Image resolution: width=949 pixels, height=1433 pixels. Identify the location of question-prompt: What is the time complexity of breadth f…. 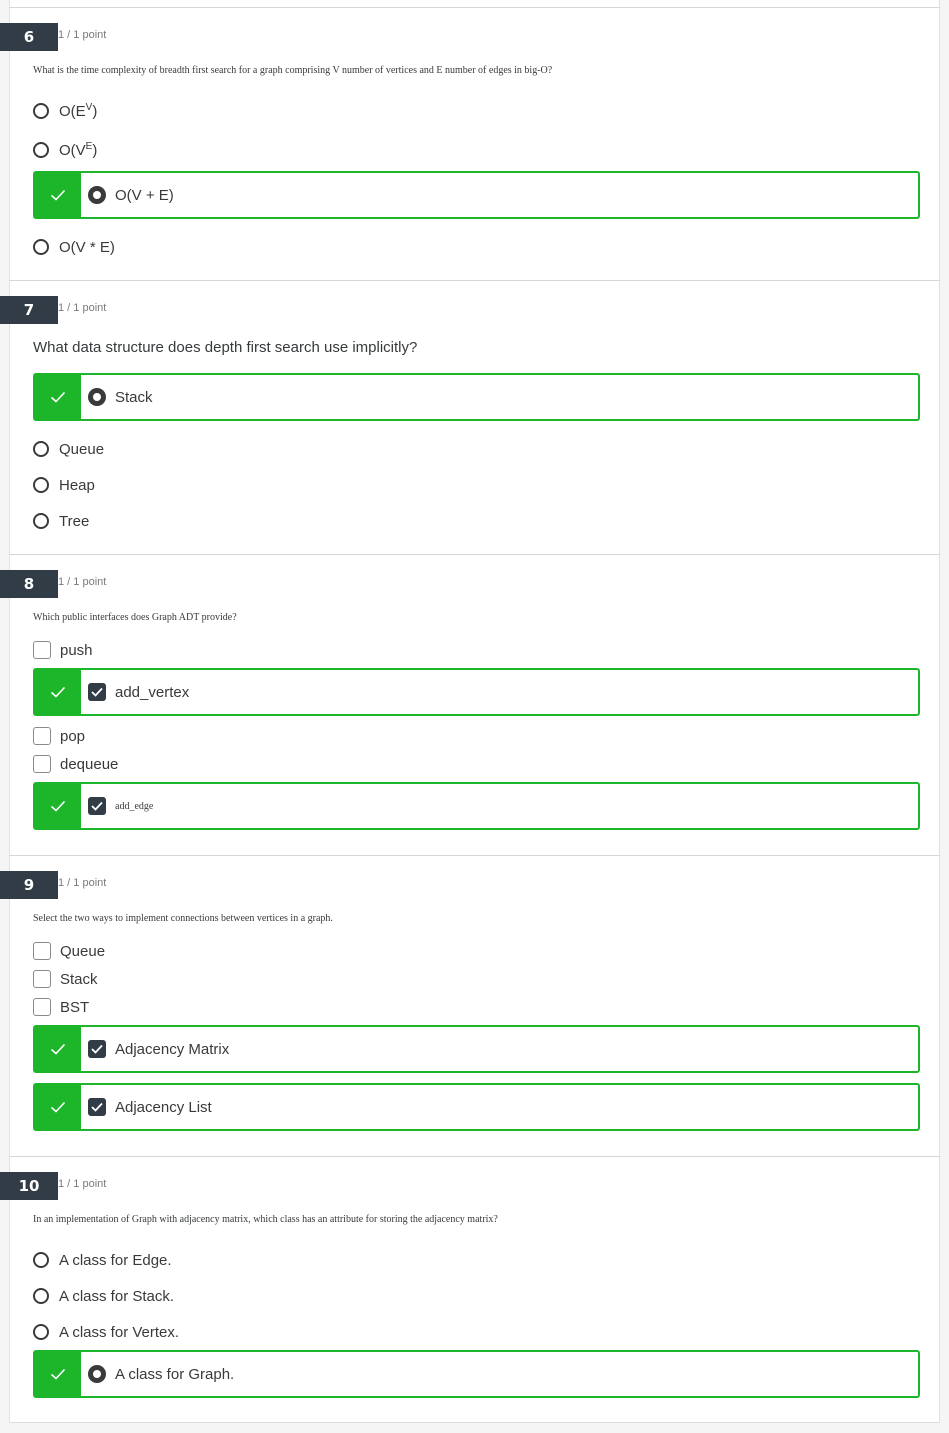
(293, 70).